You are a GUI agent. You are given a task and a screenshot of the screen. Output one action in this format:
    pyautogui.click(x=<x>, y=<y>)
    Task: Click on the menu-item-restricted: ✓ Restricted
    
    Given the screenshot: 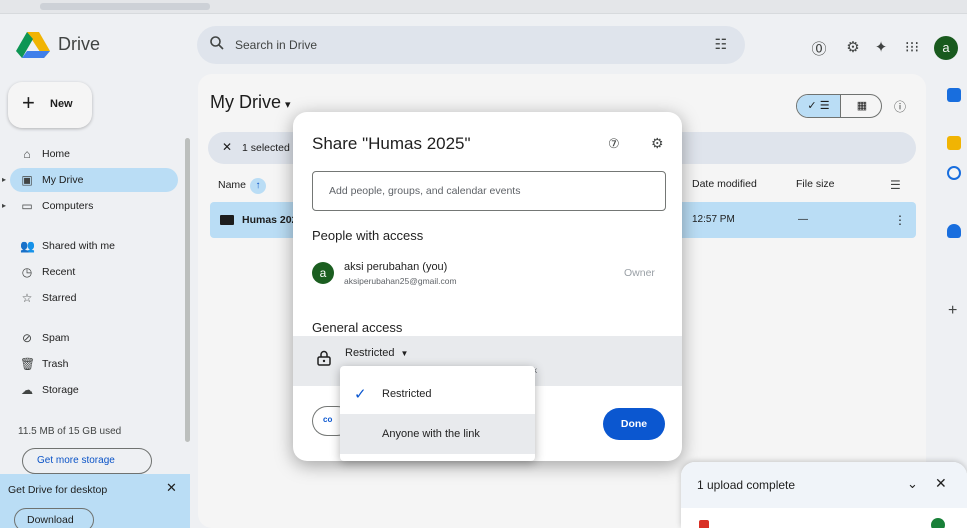 What is the action you would take?
    pyautogui.click(x=437, y=394)
    